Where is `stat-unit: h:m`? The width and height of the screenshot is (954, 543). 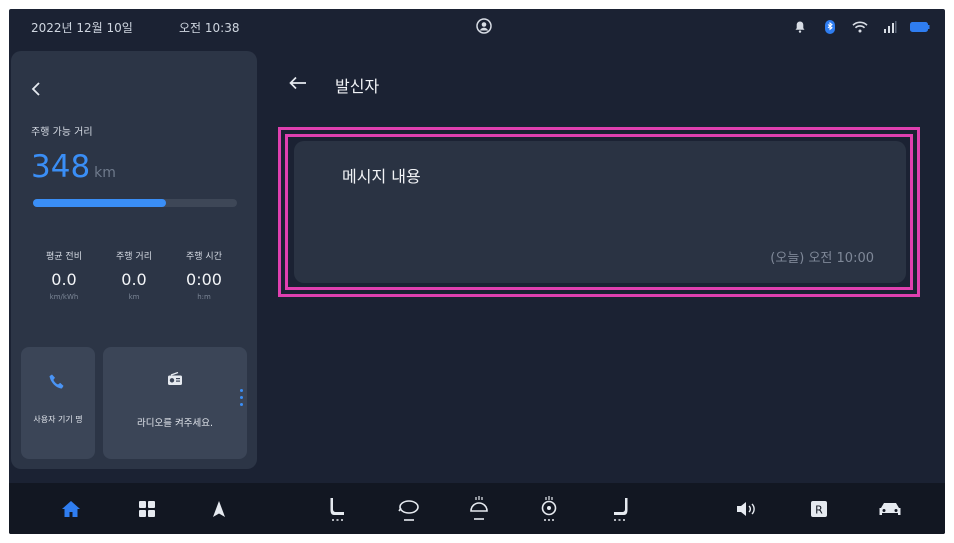 stat-unit: h:m is located at coordinates (204, 297).